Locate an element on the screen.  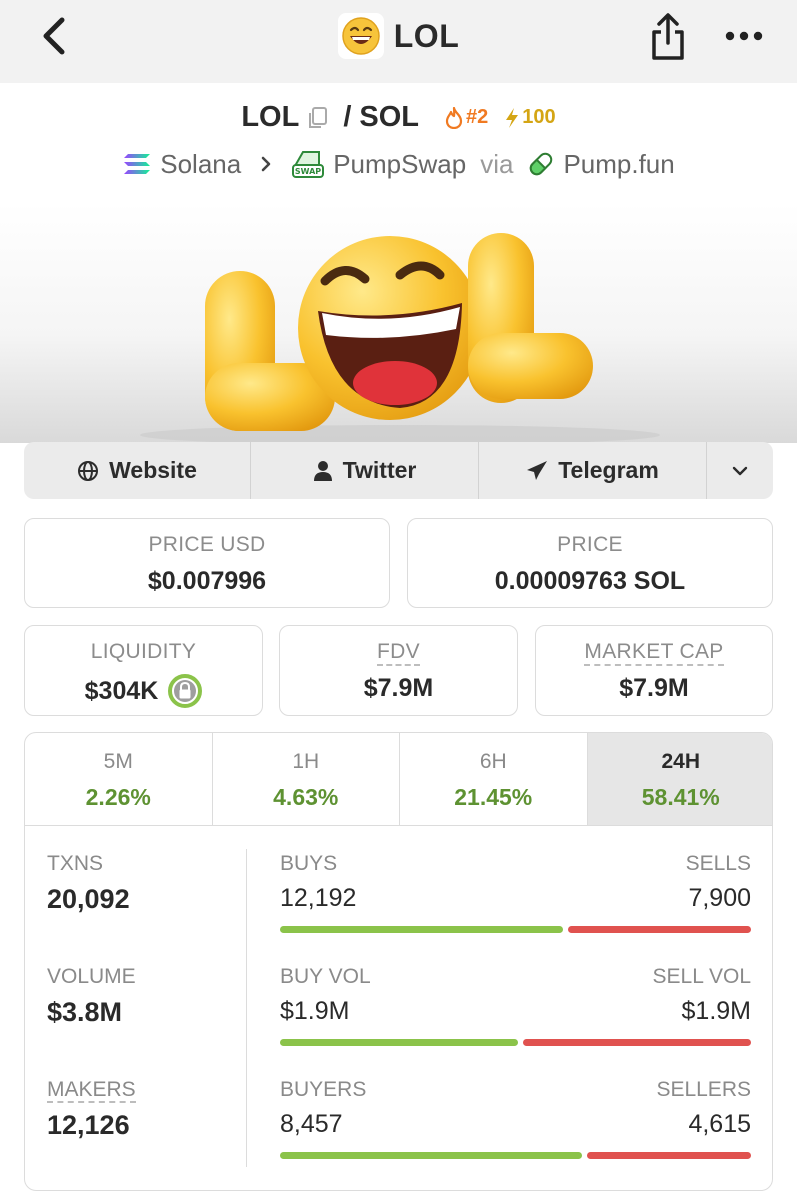
quote-token-symbol: SOL is located at coordinates (389, 117).